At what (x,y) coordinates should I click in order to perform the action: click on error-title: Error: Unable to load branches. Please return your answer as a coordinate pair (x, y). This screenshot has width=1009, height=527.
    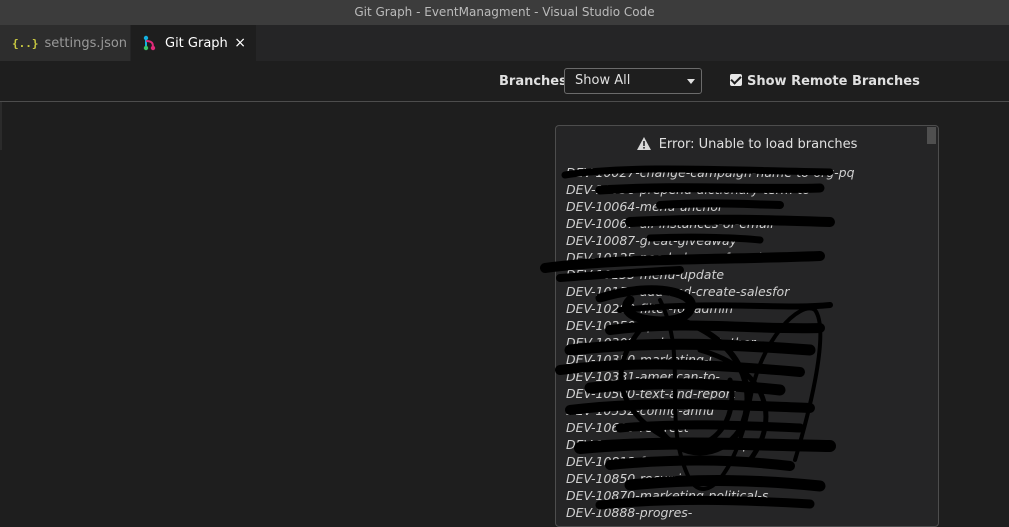
    Looking at the image, I should click on (747, 144).